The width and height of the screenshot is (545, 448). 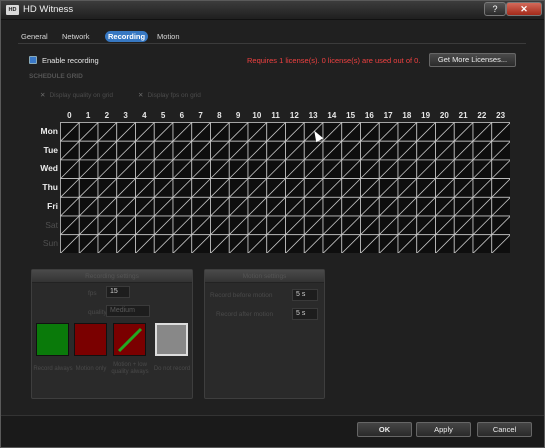 What do you see at coordinates (171, 339) in the screenshot?
I see `do-not-record-swatch` at bounding box center [171, 339].